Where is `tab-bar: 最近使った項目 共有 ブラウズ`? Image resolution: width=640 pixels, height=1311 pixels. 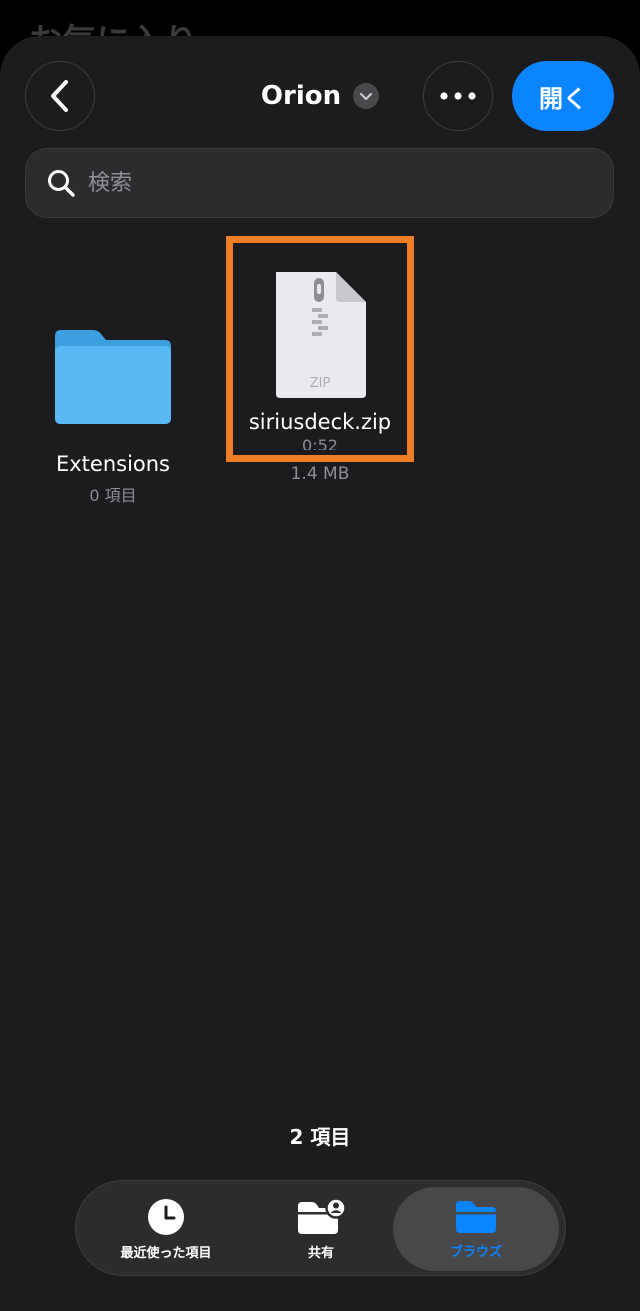
tab-bar: 最近使った項目 共有 ブラウズ is located at coordinates (320, 1228).